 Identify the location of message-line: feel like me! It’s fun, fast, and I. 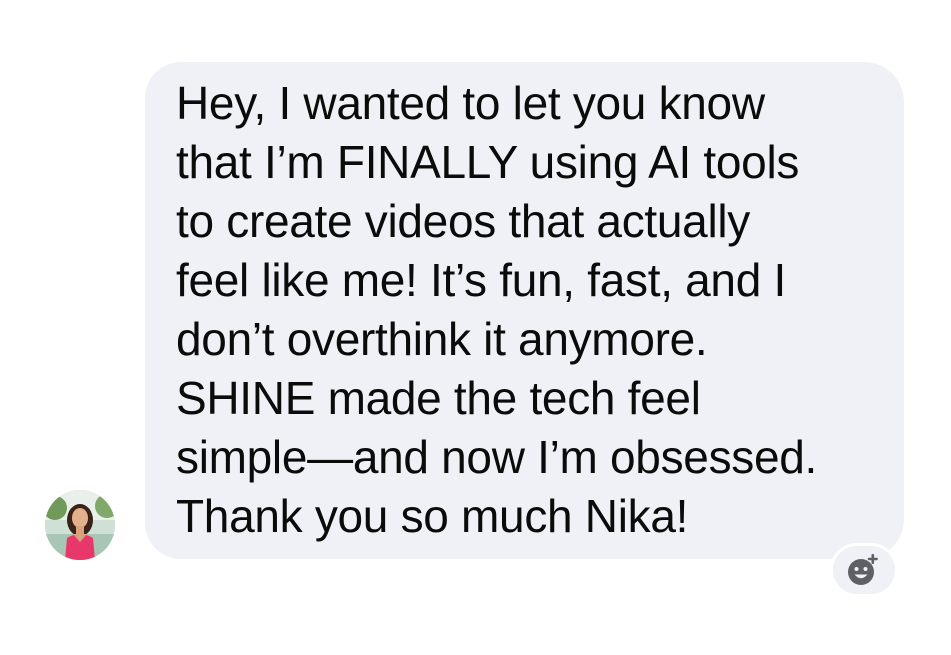
(481, 280).